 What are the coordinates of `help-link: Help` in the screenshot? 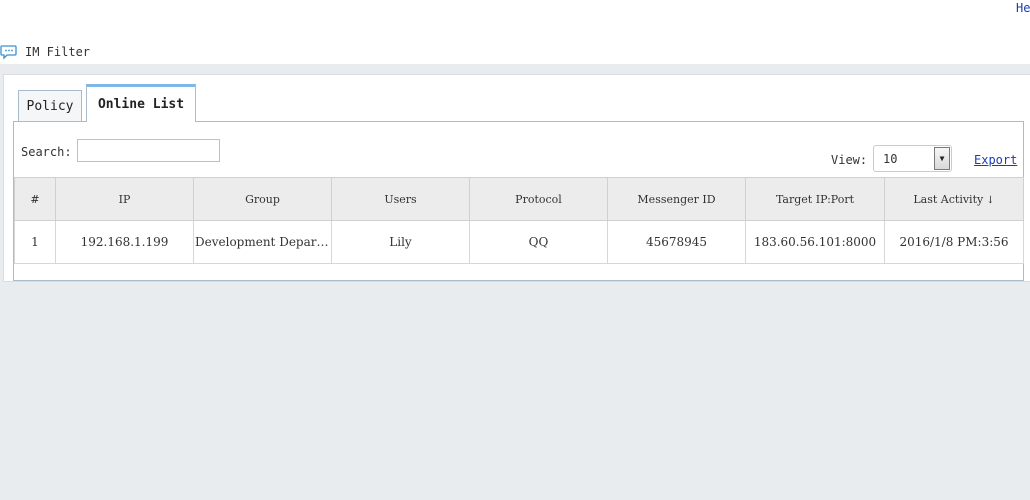 It's located at (1023, 8).